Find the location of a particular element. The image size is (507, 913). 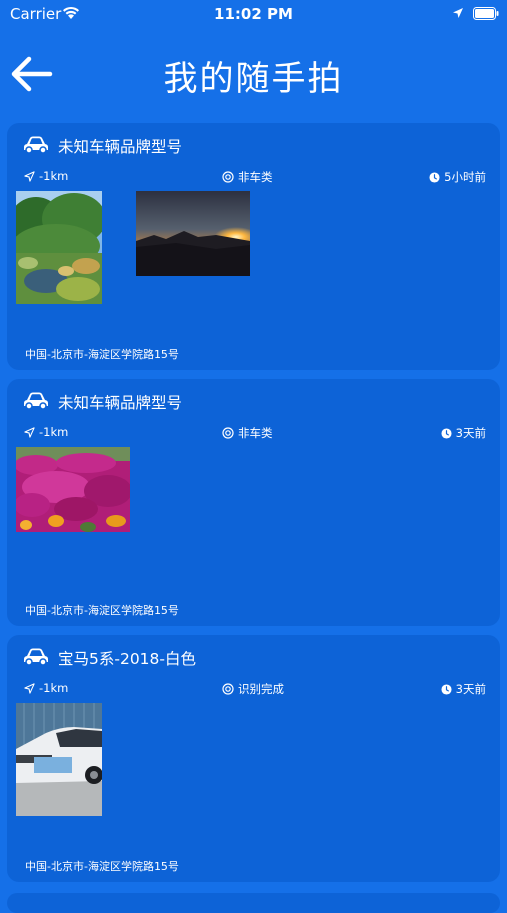

classification-info: 识别完成 is located at coordinates (253, 689).